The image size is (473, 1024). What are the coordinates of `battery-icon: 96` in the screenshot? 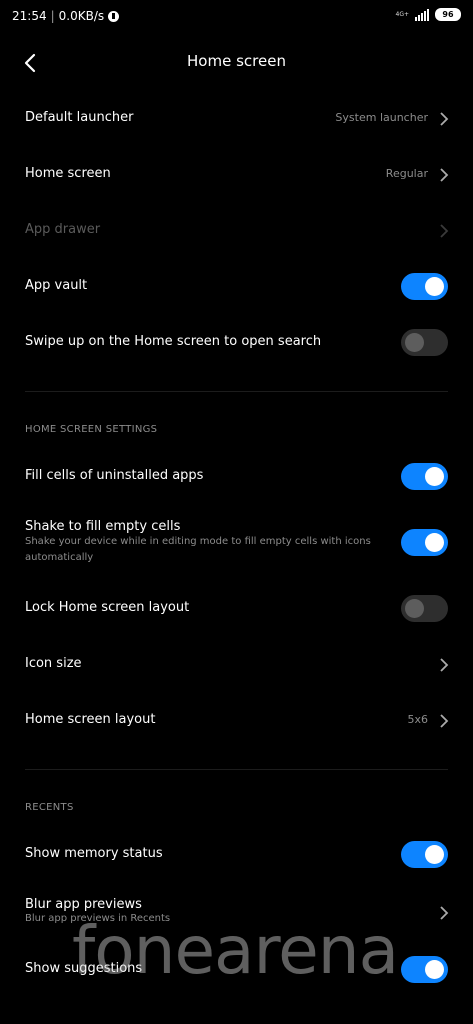 It's located at (448, 14).